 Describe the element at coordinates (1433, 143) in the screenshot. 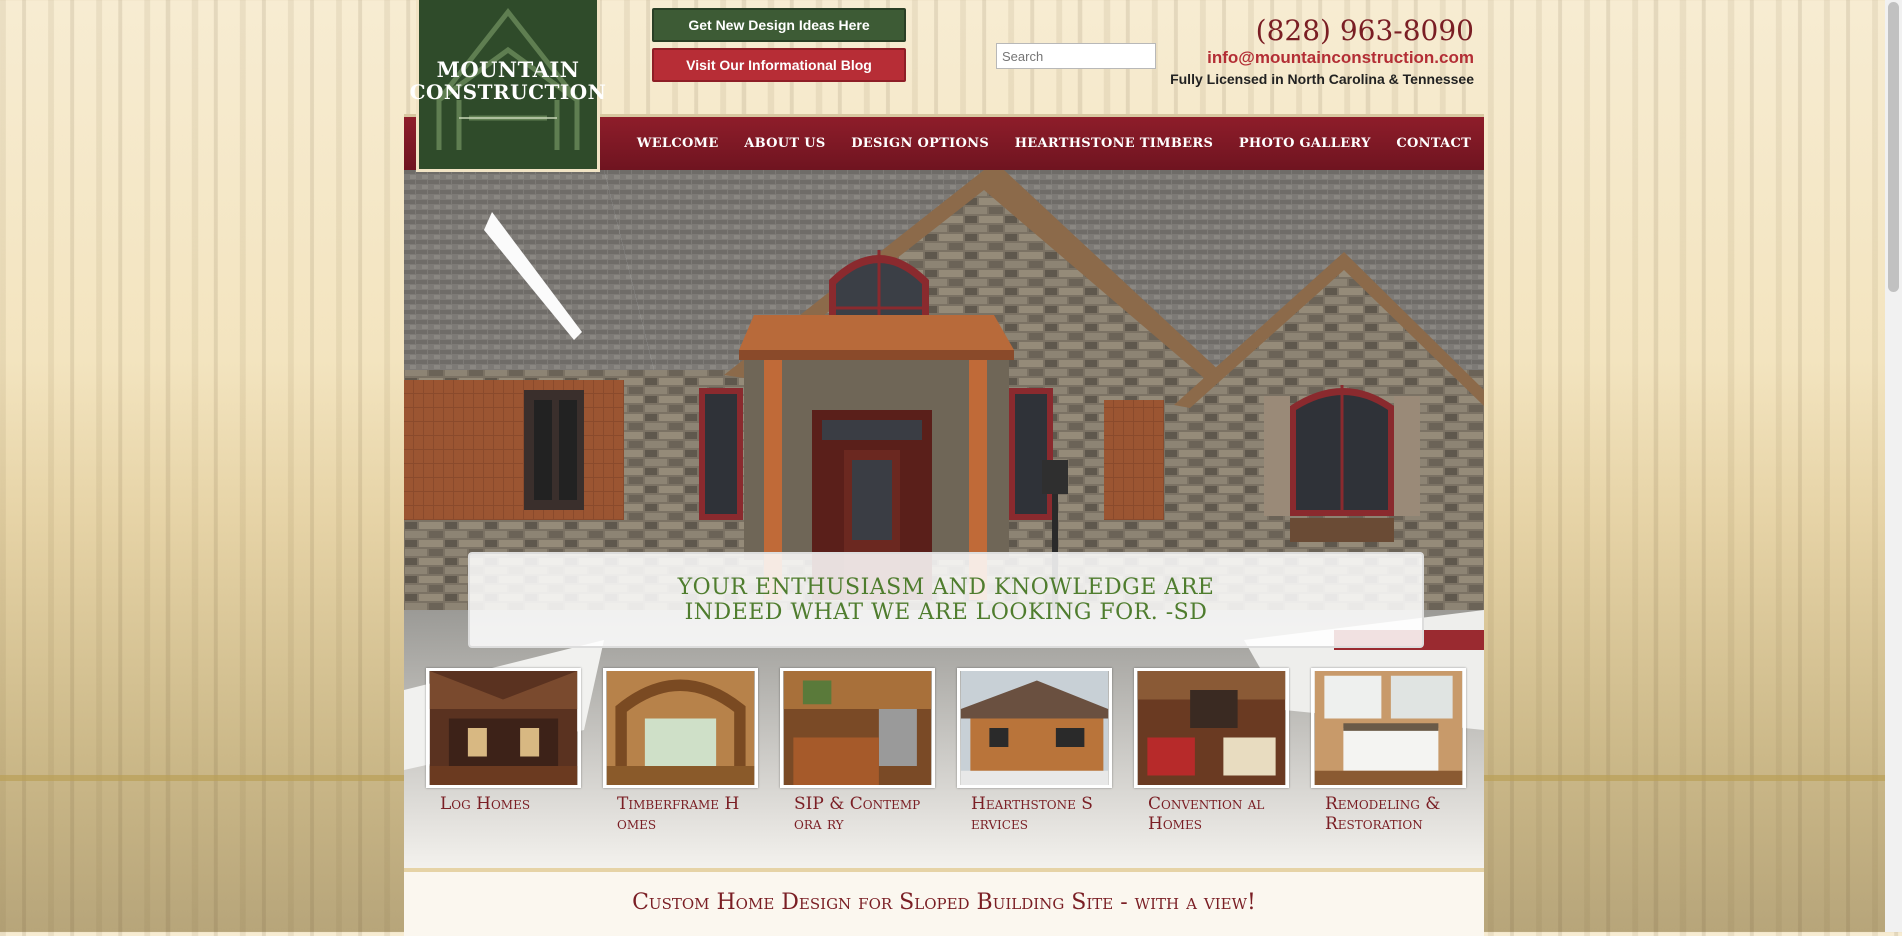

I see `nav-item-contact: Contact` at that location.